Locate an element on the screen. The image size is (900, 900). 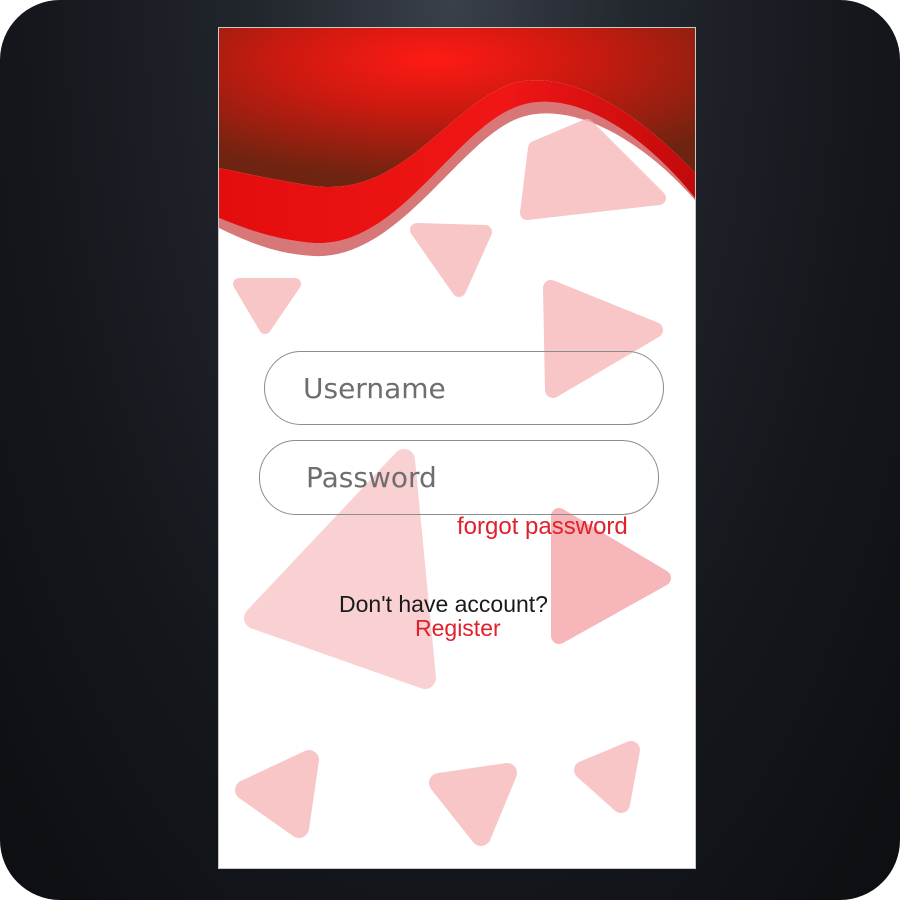
no-account-text: Don't have account? is located at coordinates (443, 604).